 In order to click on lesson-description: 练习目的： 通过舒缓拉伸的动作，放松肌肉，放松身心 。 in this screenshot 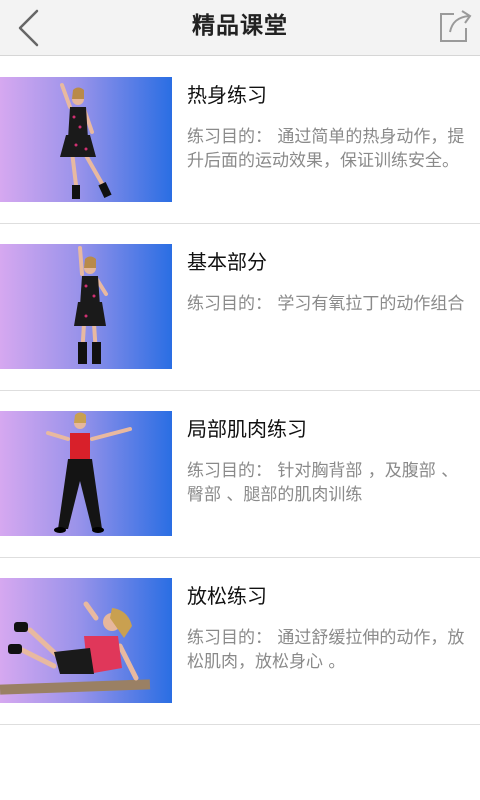, I will do `click(326, 650)`.